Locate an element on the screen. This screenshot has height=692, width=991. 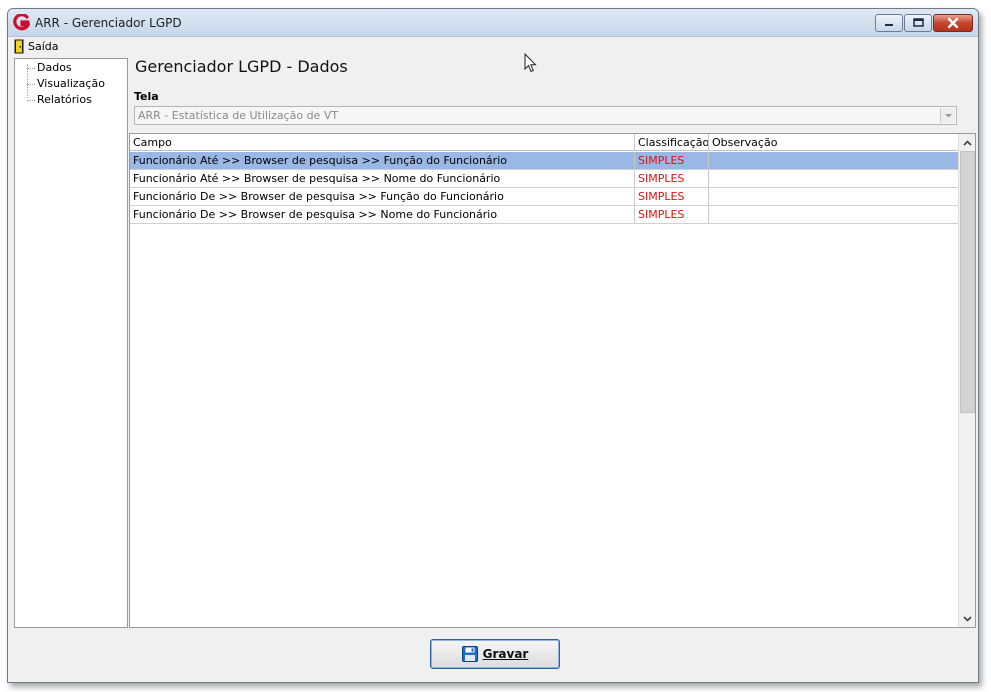
mouse-cursor-icon is located at coordinates (530, 63).